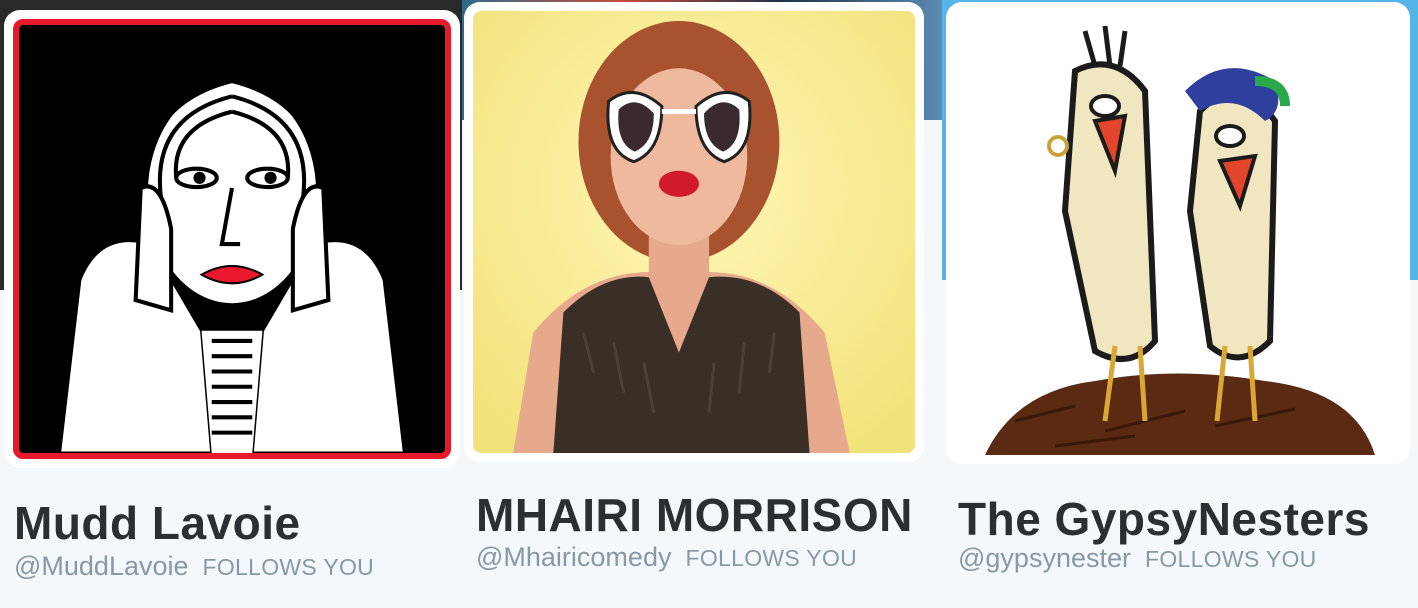 This screenshot has width=1418, height=608. What do you see at coordinates (194, 566) in the screenshot?
I see `profile-meta: @MuddLavoie FOLLOWS YOU` at bounding box center [194, 566].